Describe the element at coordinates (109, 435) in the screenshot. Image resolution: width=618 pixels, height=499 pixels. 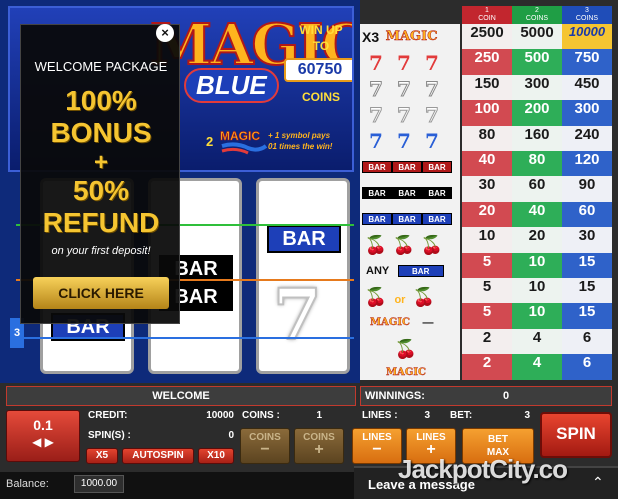
I see `spins-label: SPIN(S) :` at that location.